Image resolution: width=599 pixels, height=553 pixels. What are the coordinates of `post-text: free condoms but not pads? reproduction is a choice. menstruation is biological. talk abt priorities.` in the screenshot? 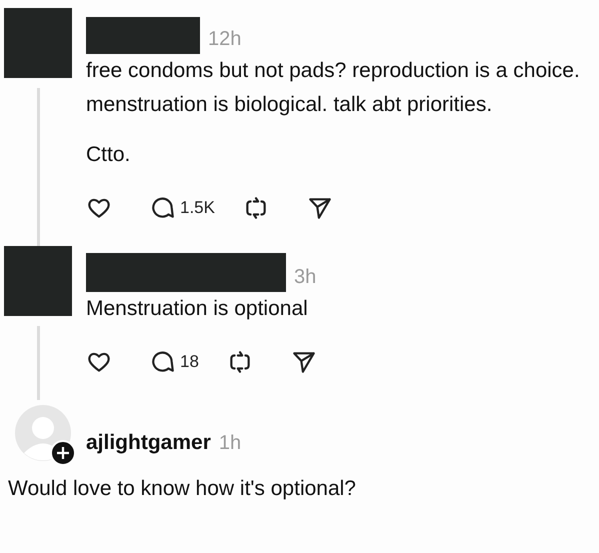 It's located at (333, 88).